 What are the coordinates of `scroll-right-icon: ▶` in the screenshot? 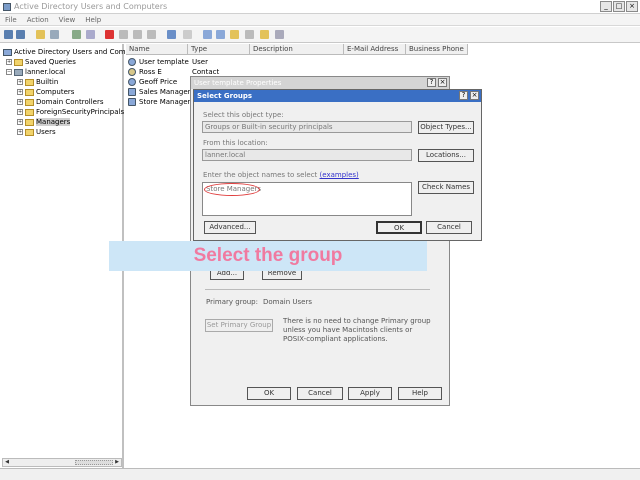 It's located at (117, 462).